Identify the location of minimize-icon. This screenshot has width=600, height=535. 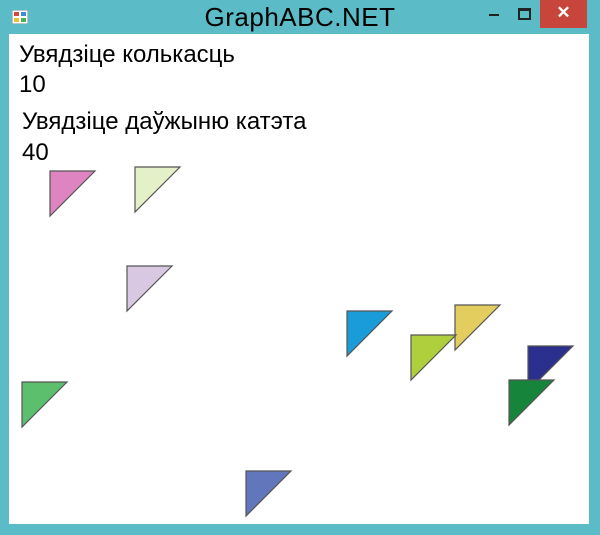
(494, 15).